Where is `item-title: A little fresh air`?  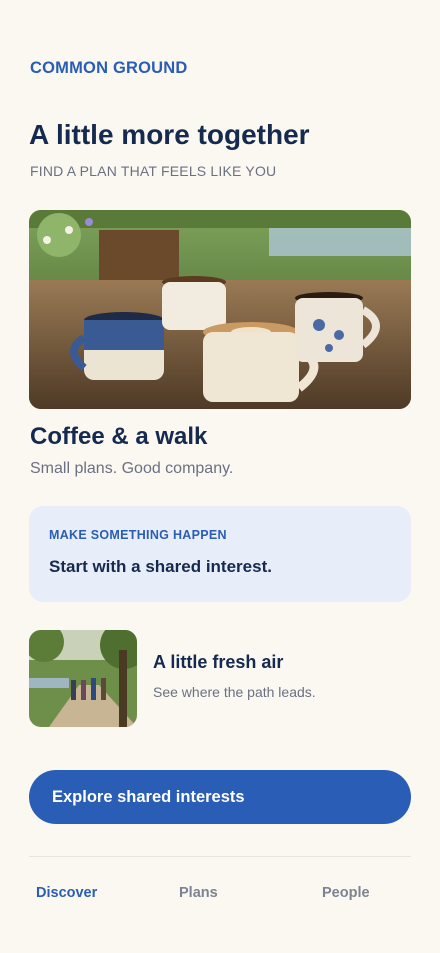 item-title: A little fresh air is located at coordinates (218, 662).